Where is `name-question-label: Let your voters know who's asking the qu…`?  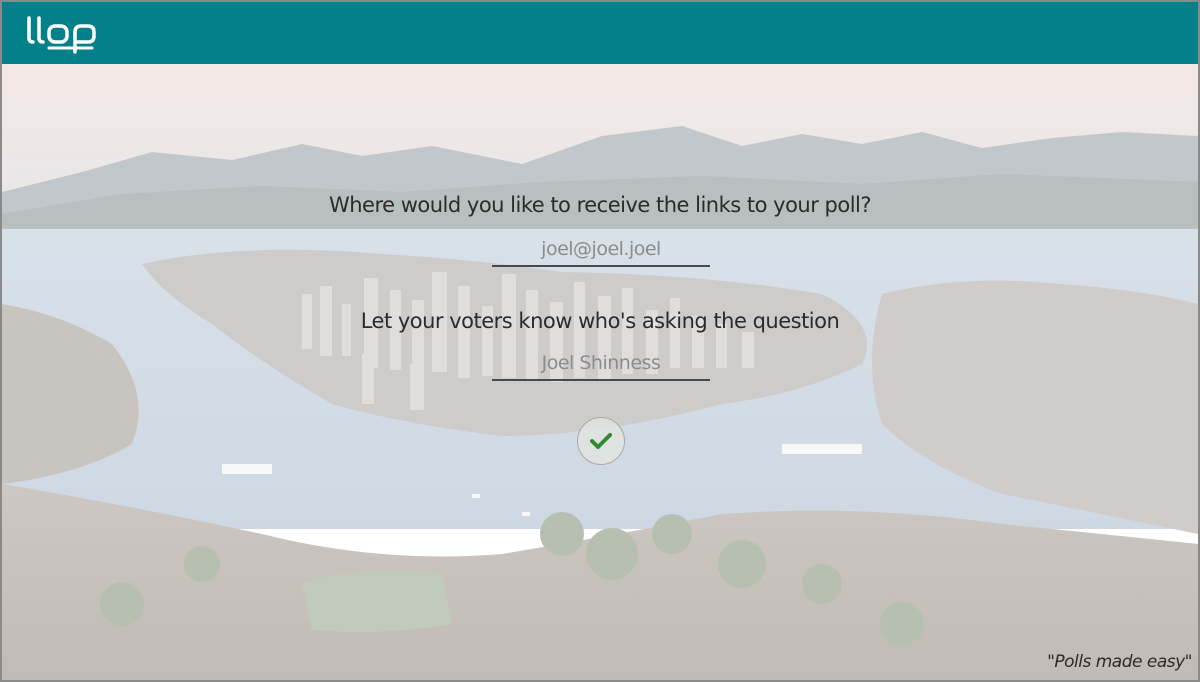 name-question-label: Let your voters know who's asking the qu… is located at coordinates (600, 321).